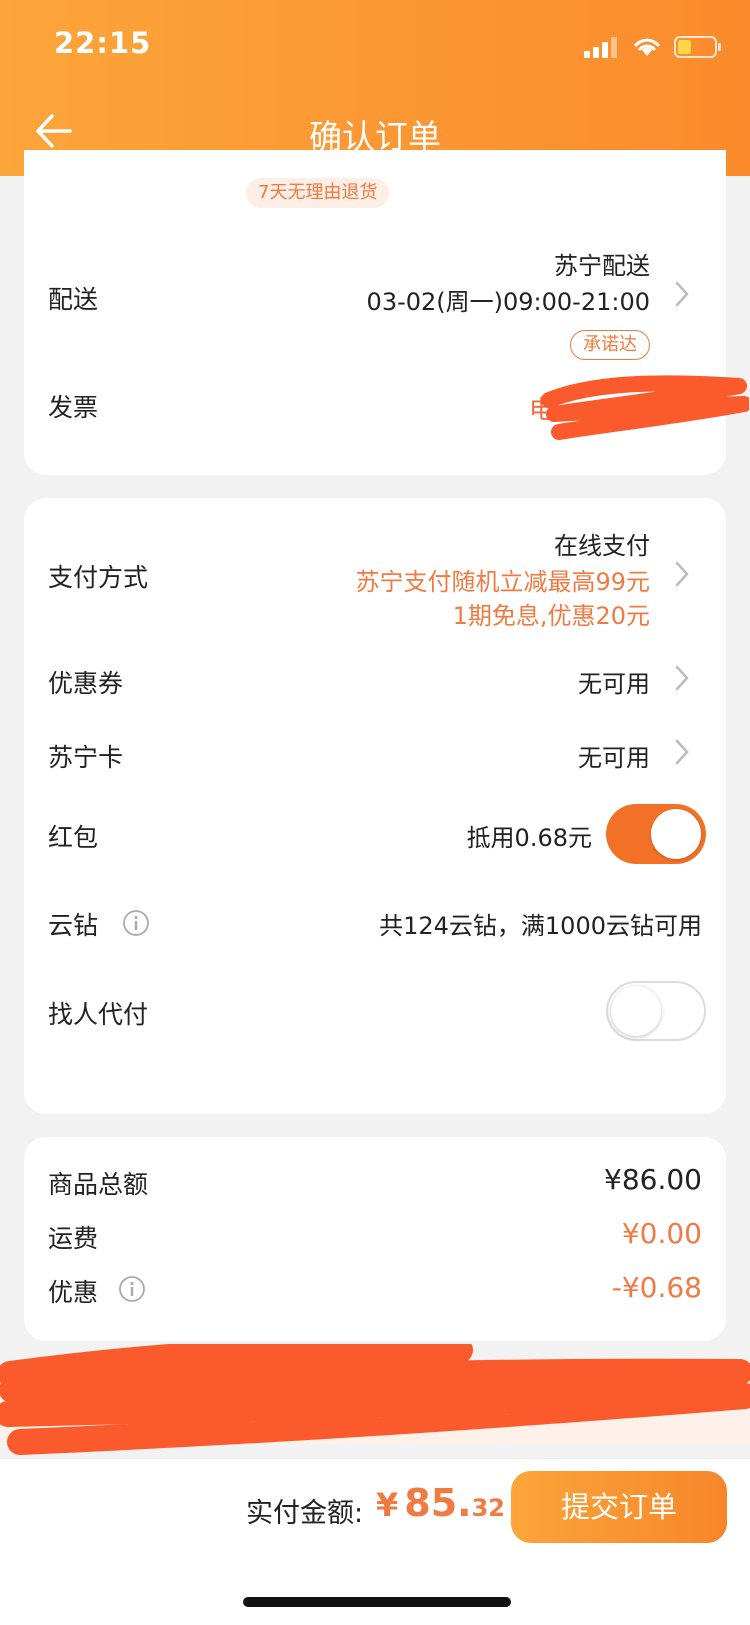  What do you see at coordinates (387, 1505) in the screenshot?
I see `currency-symbol: ¥` at bounding box center [387, 1505].